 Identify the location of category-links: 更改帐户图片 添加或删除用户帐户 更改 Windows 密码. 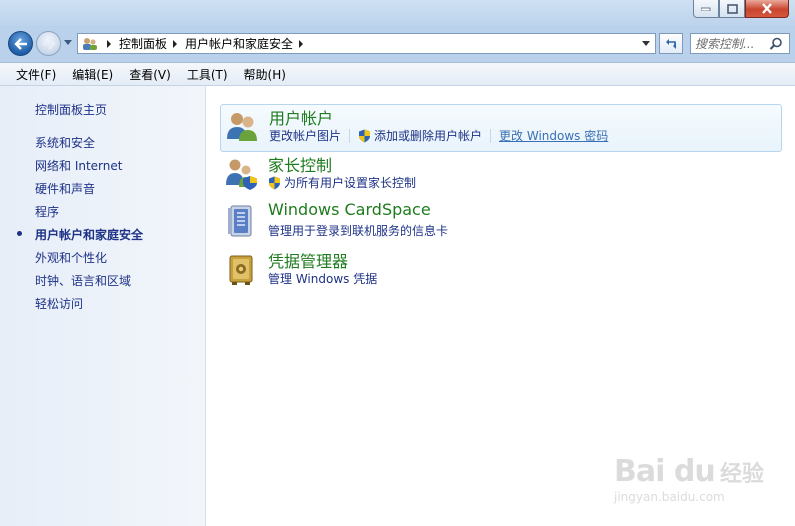
(438, 135).